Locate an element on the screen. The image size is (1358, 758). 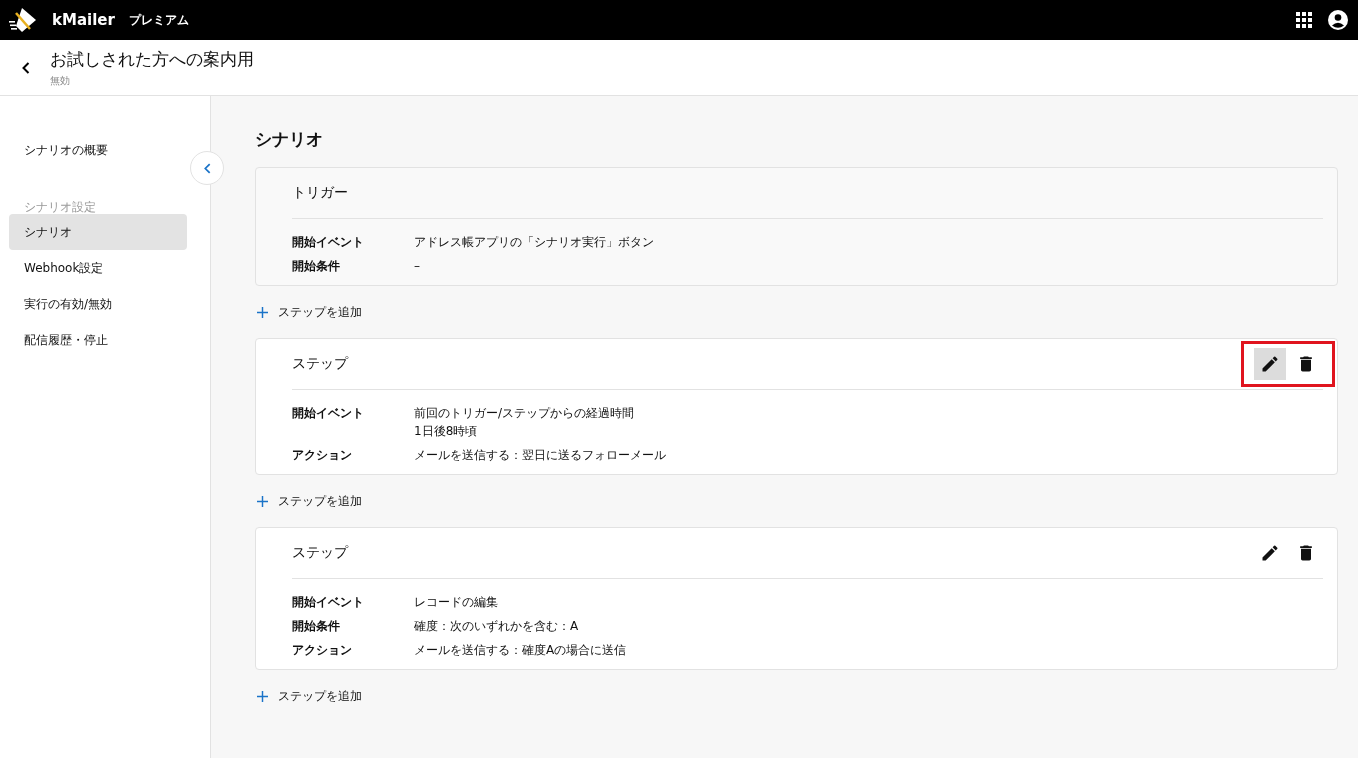
section-title: シナリオ is located at coordinates (289, 139).